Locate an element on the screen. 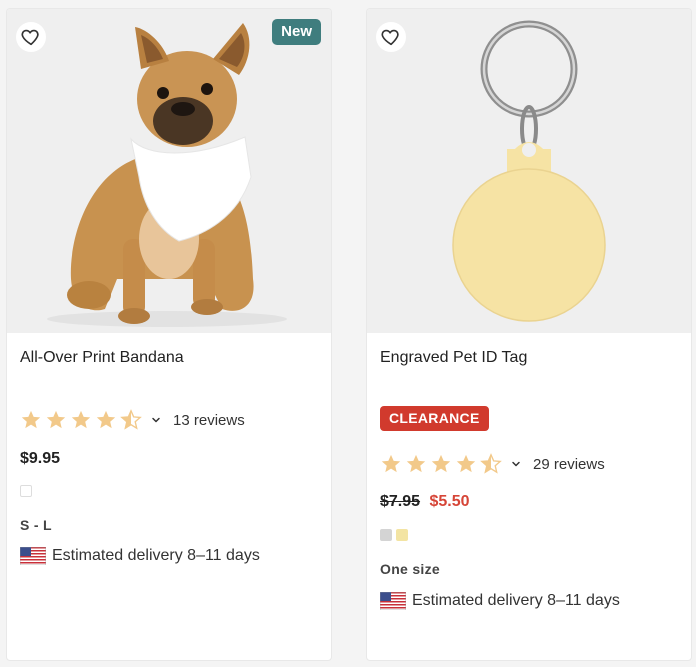  sale-price: $5.50 is located at coordinates (449, 501).